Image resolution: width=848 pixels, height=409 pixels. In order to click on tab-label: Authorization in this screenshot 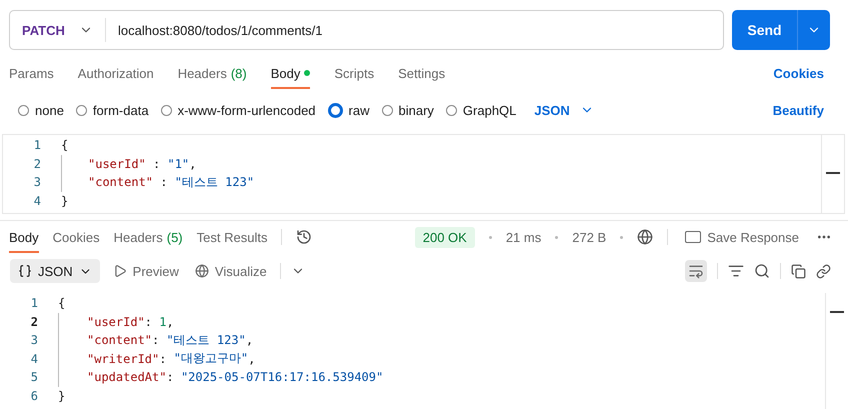, I will do `click(116, 73)`.